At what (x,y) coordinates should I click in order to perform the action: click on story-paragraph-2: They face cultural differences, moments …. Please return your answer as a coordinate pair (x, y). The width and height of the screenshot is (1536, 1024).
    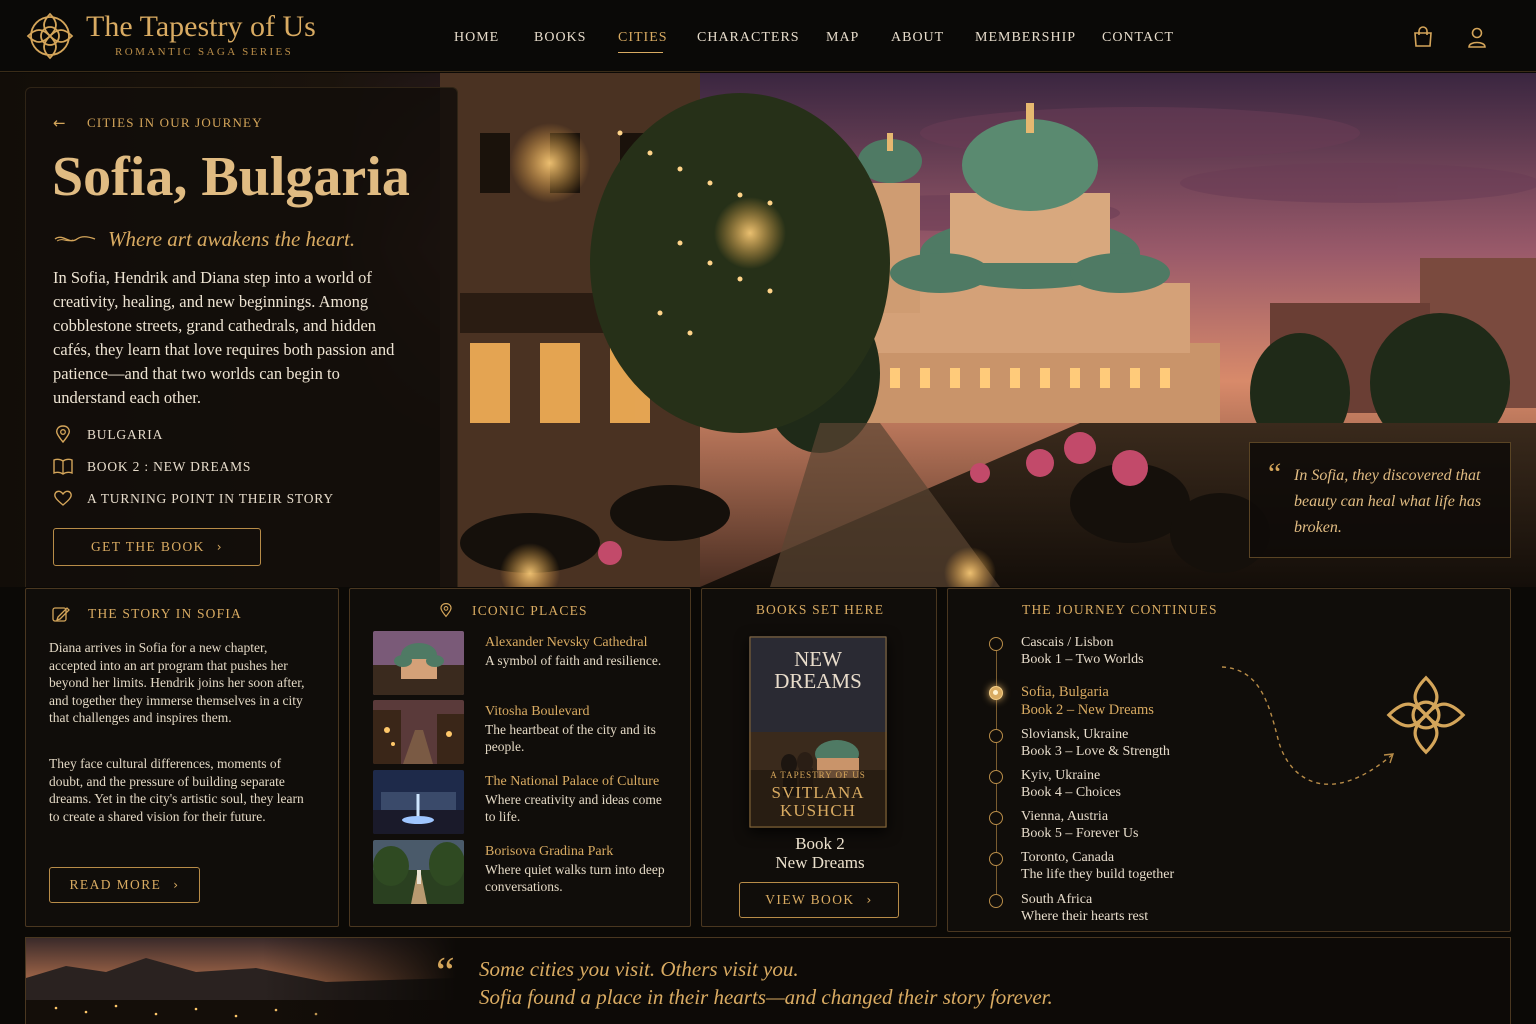
    Looking at the image, I should click on (176, 790).